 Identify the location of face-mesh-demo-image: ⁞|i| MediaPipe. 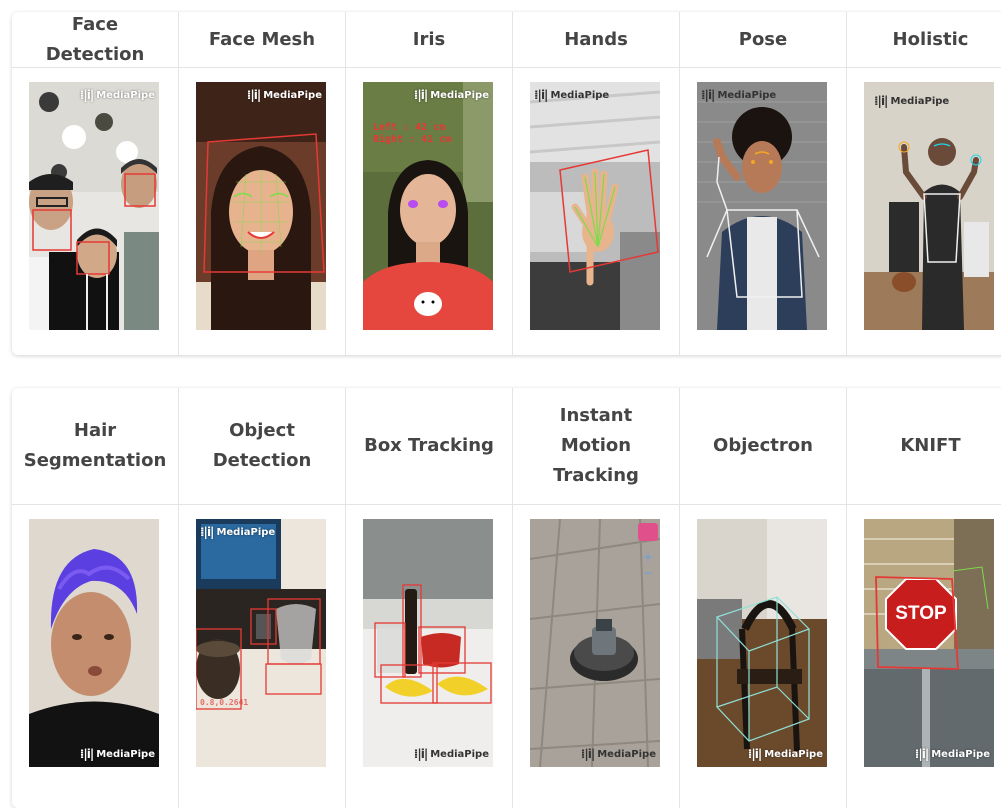
(261, 206).